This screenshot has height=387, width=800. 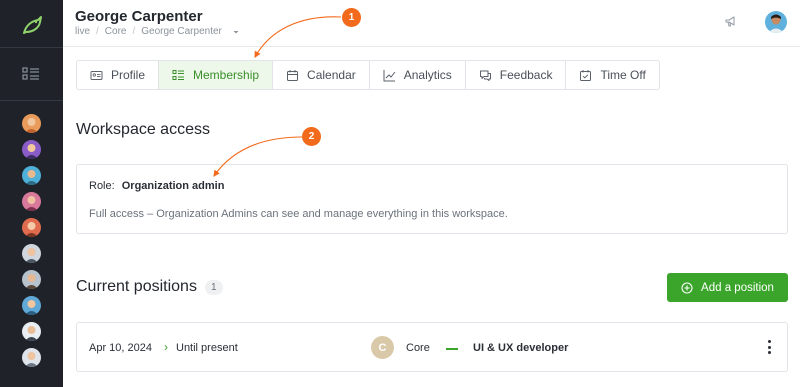 I want to click on tab-label: Membership, so click(x=226, y=75).